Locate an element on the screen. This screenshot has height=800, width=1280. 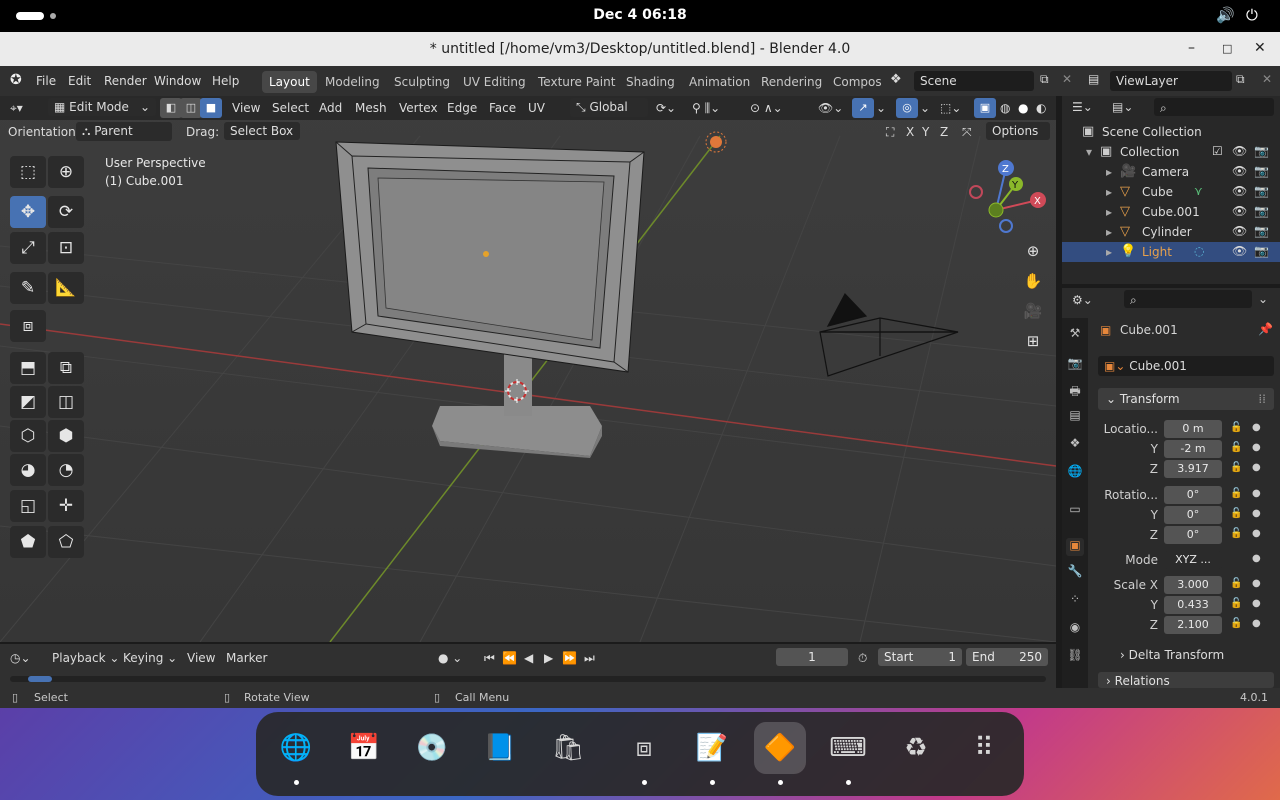
material-shading-icon: ◐ is located at coordinates (1041, 108).